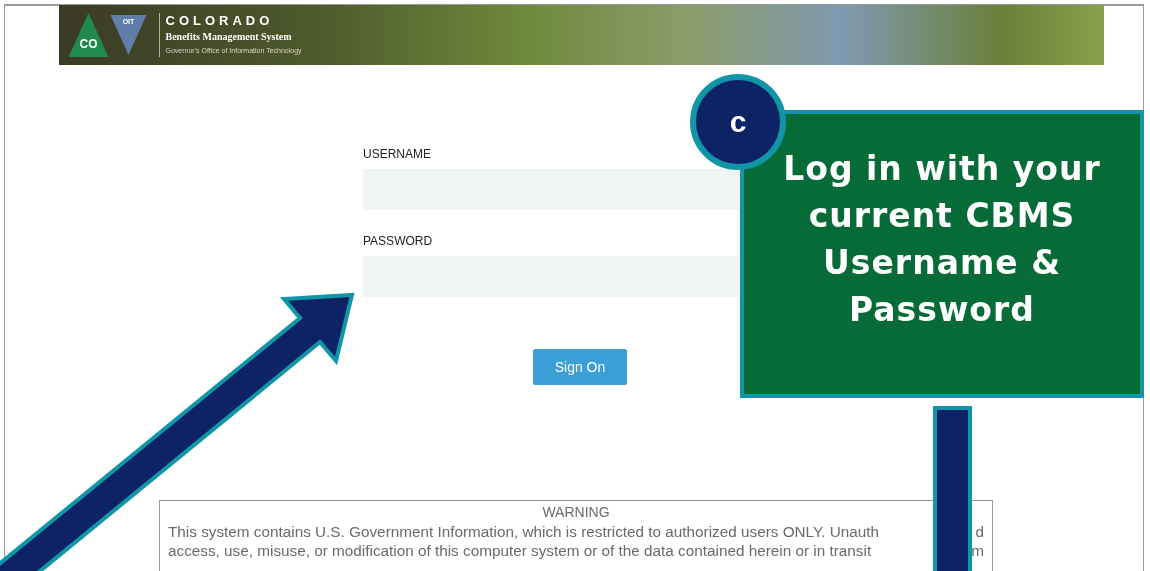  I want to click on warning-text: d, so click(979, 531).